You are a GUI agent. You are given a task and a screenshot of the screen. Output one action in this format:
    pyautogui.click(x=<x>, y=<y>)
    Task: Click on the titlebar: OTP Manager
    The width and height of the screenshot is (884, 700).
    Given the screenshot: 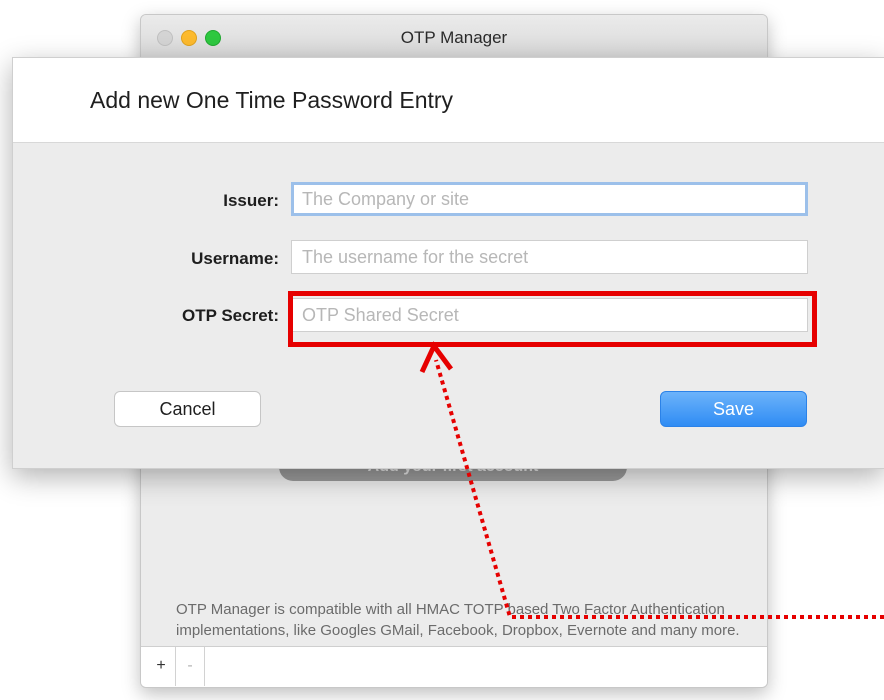 What is the action you would take?
    pyautogui.click(x=454, y=37)
    